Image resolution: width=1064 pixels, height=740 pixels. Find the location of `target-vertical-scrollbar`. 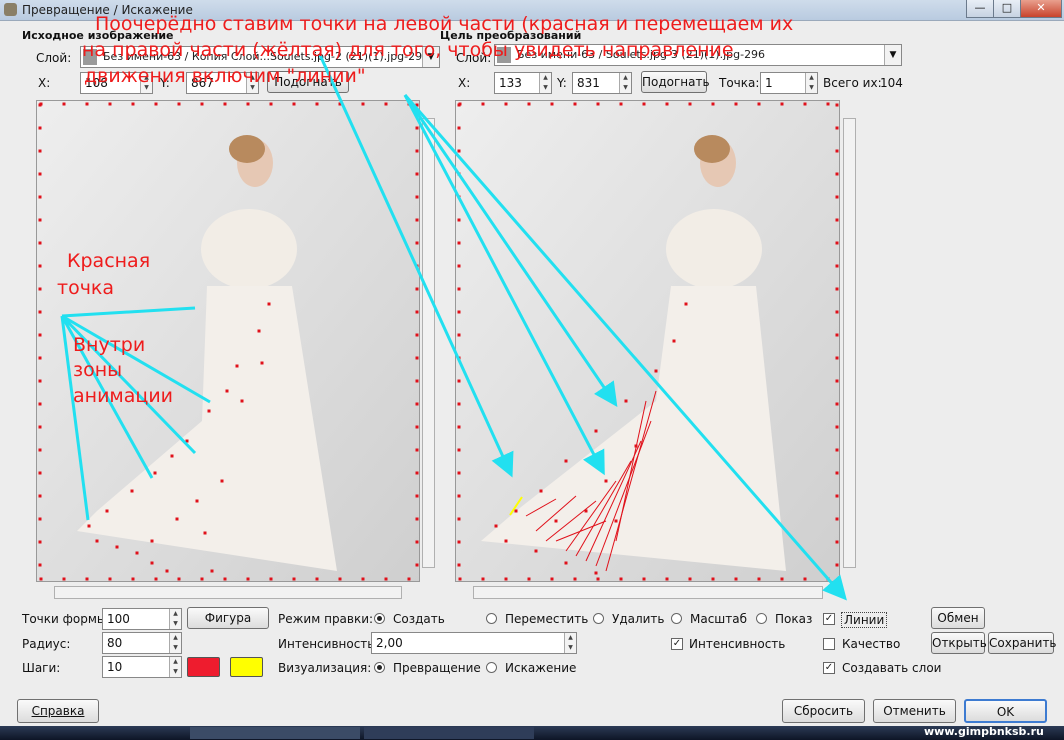

target-vertical-scrollbar is located at coordinates (849, 343).